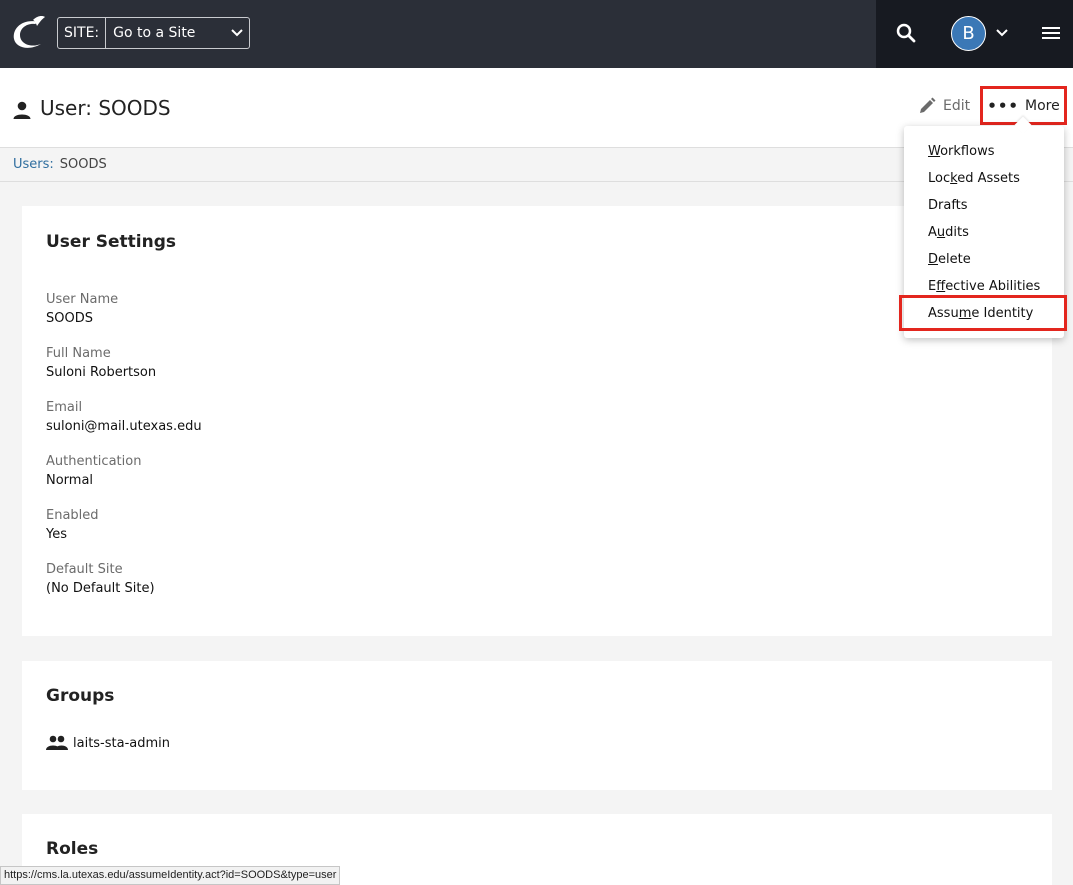 The height and width of the screenshot is (885, 1073). Describe the element at coordinates (82, 33) in the screenshot. I see `site-select-label: SITE:` at that location.